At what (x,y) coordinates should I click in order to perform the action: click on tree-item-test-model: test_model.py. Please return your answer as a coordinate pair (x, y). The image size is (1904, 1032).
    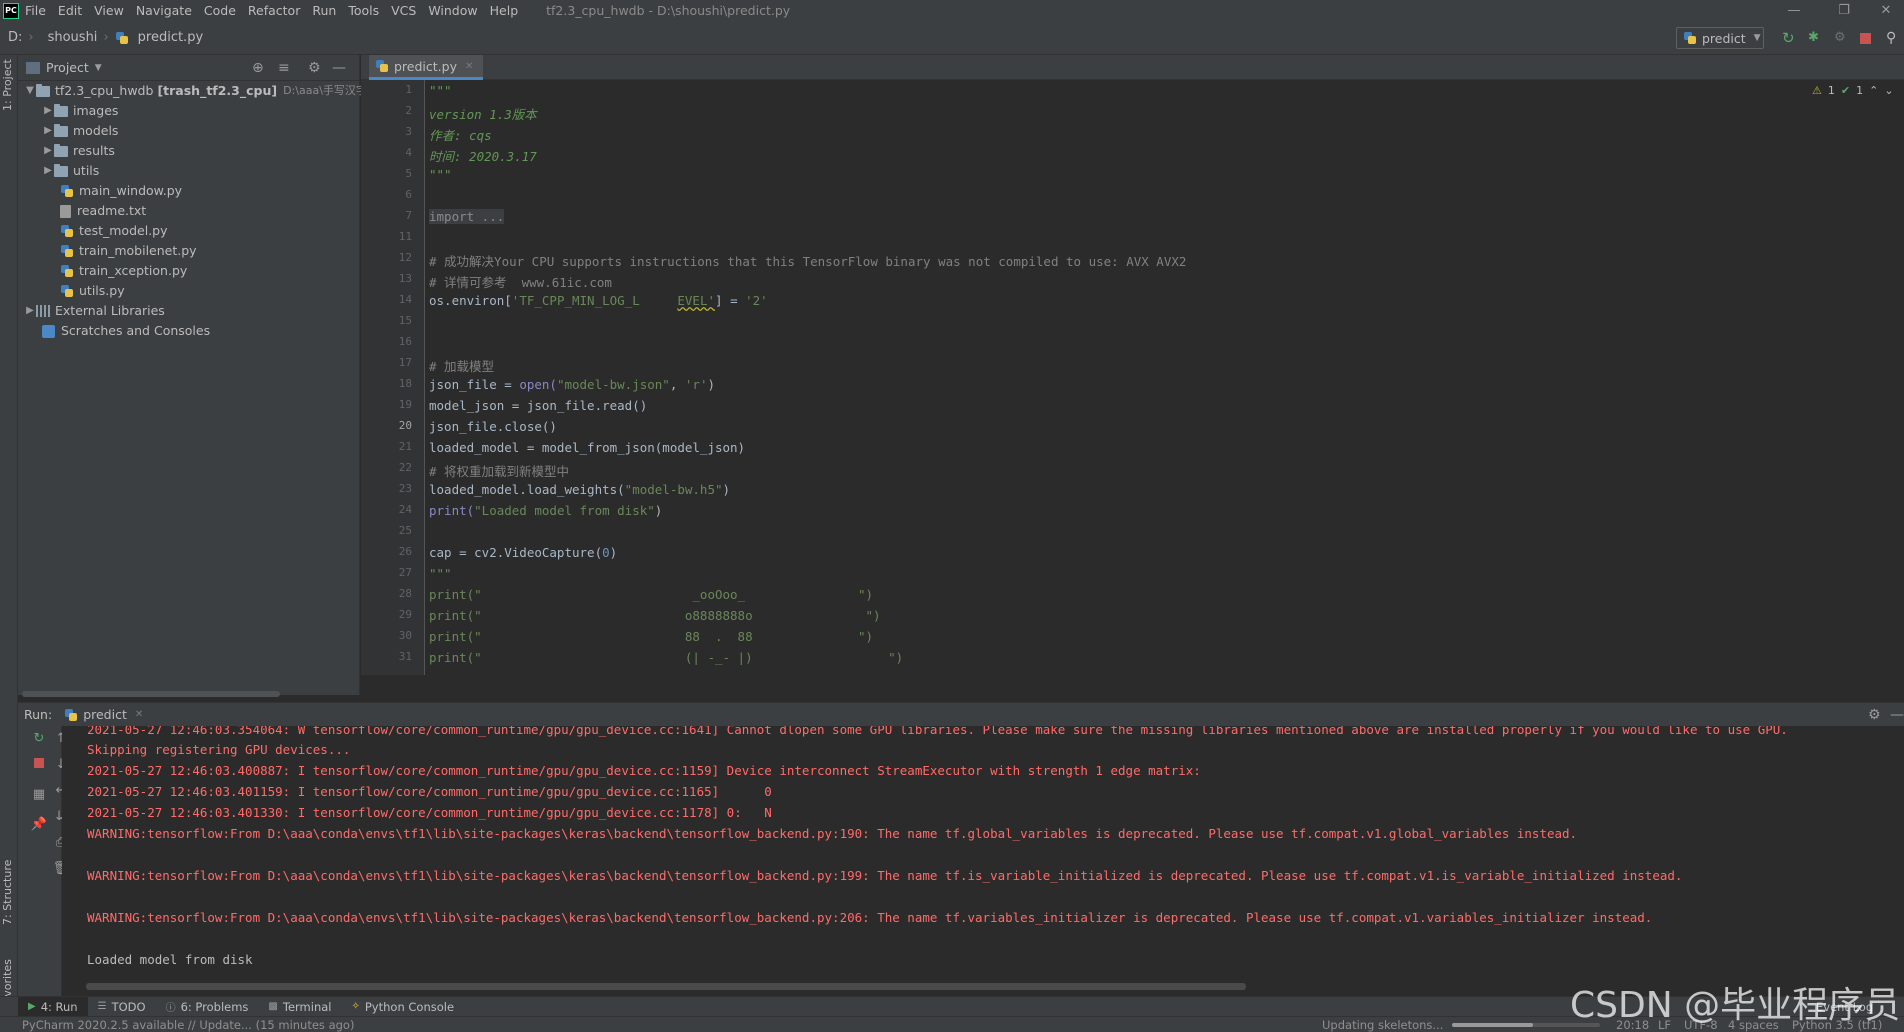
    Looking at the image, I should click on (113, 231).